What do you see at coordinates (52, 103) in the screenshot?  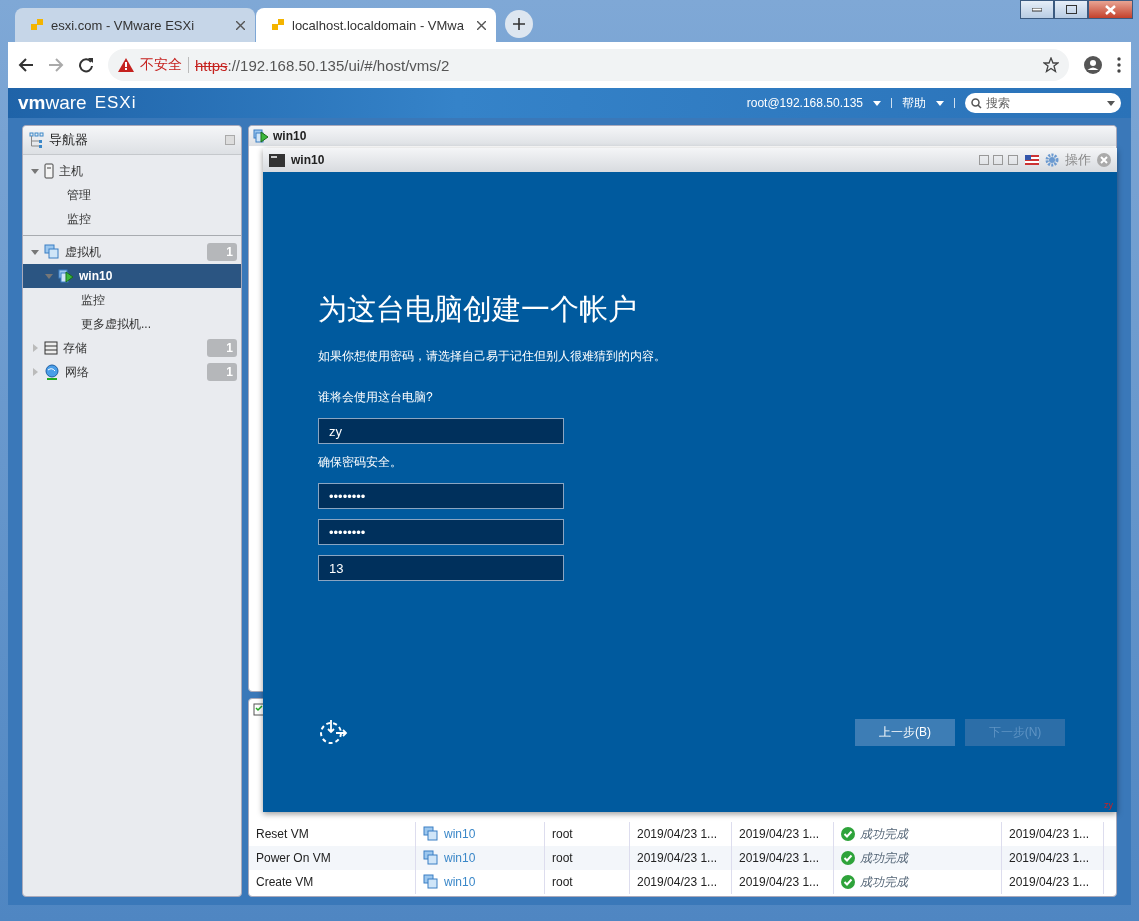 I see `vmware-logo: vmware` at bounding box center [52, 103].